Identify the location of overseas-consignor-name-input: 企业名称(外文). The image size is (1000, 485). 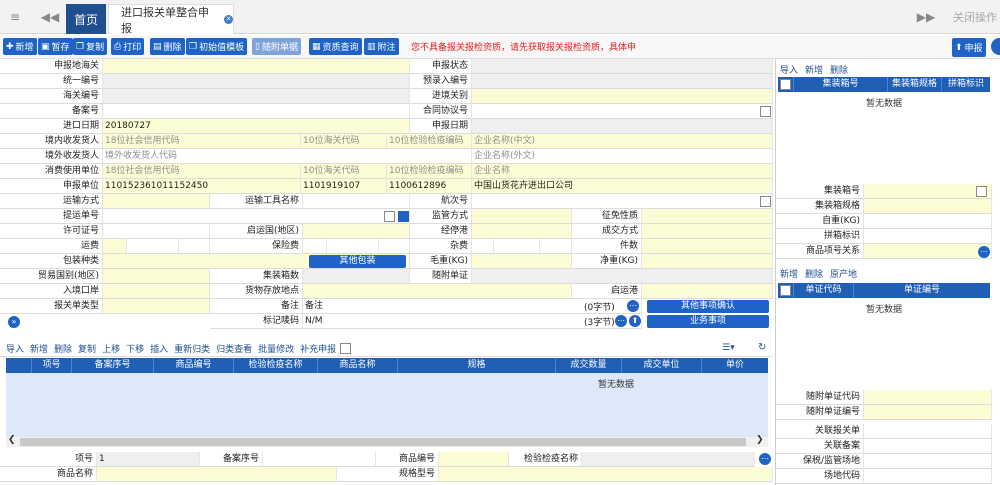
(622, 156).